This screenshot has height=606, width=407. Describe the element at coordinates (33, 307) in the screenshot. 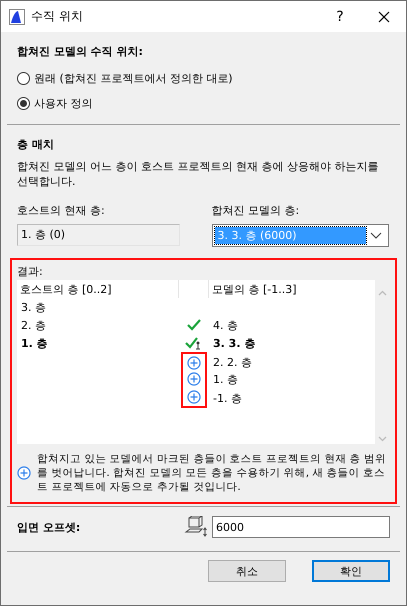

I see `host-story: 3. 층` at that location.